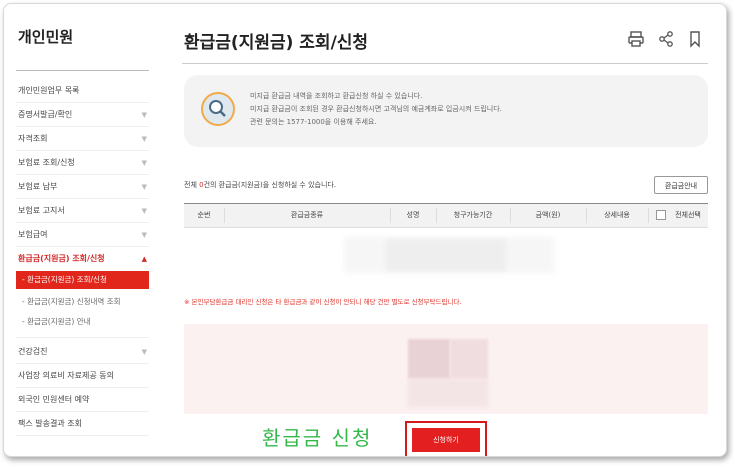 The height and width of the screenshot is (467, 735). Describe the element at coordinates (82, 211) in the screenshot. I see `sidebar-item-premium-bill: 보험료 고지서 ▼` at that location.